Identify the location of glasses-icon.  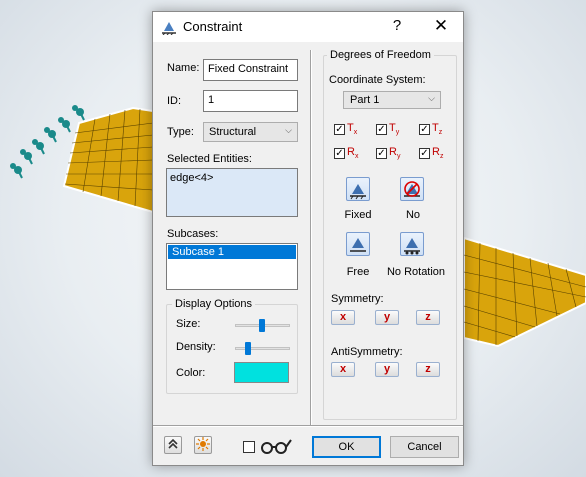
(276, 447).